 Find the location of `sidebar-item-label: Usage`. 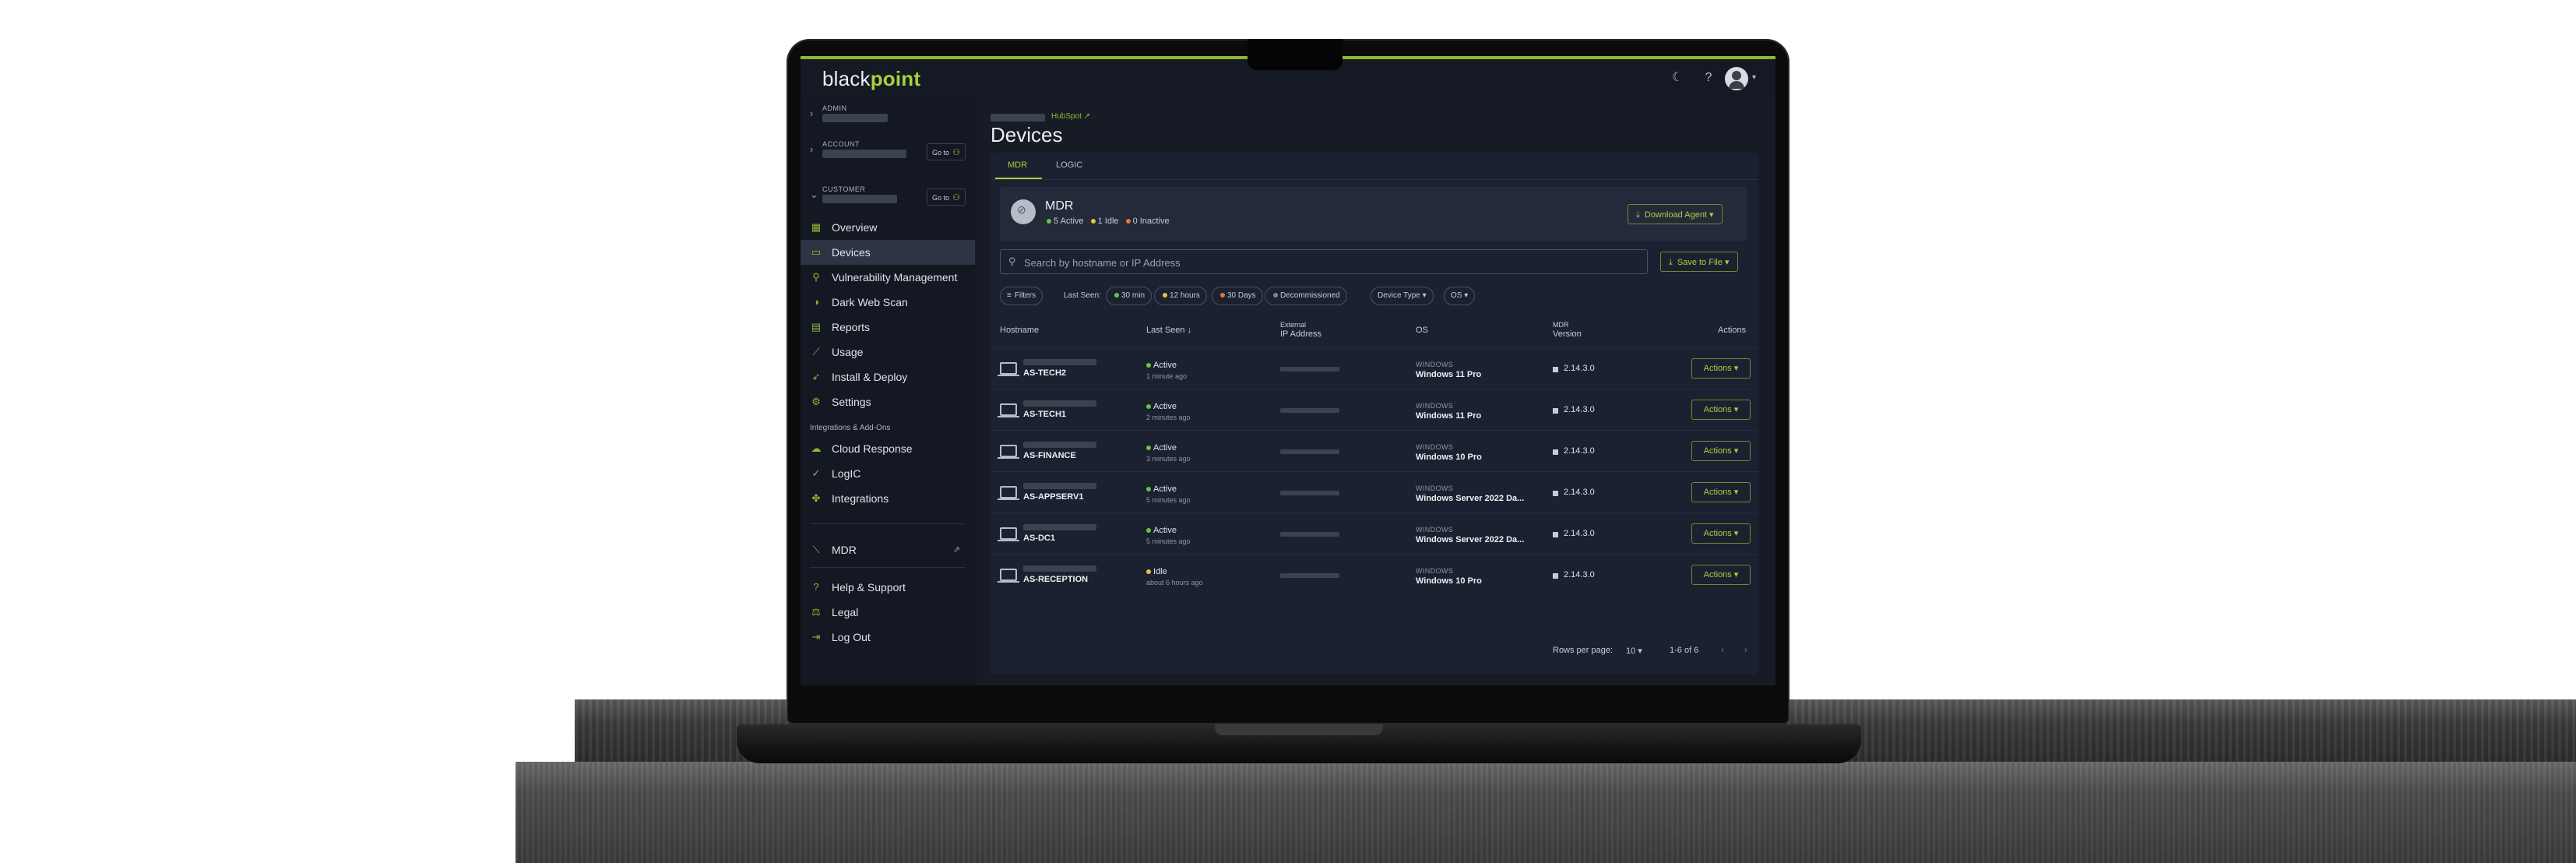

sidebar-item-label: Usage is located at coordinates (848, 352).